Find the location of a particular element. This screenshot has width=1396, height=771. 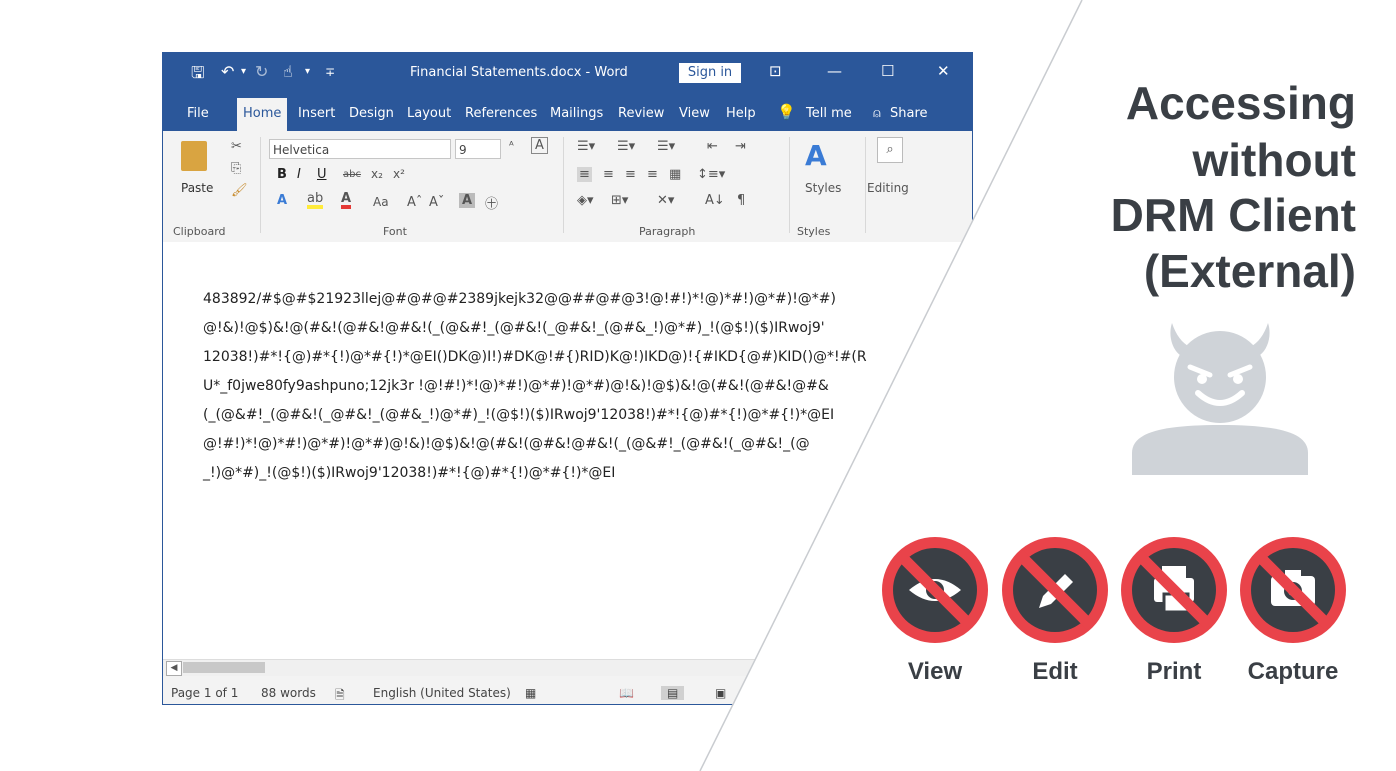

heading-line: without is located at coordinates (1274, 160).